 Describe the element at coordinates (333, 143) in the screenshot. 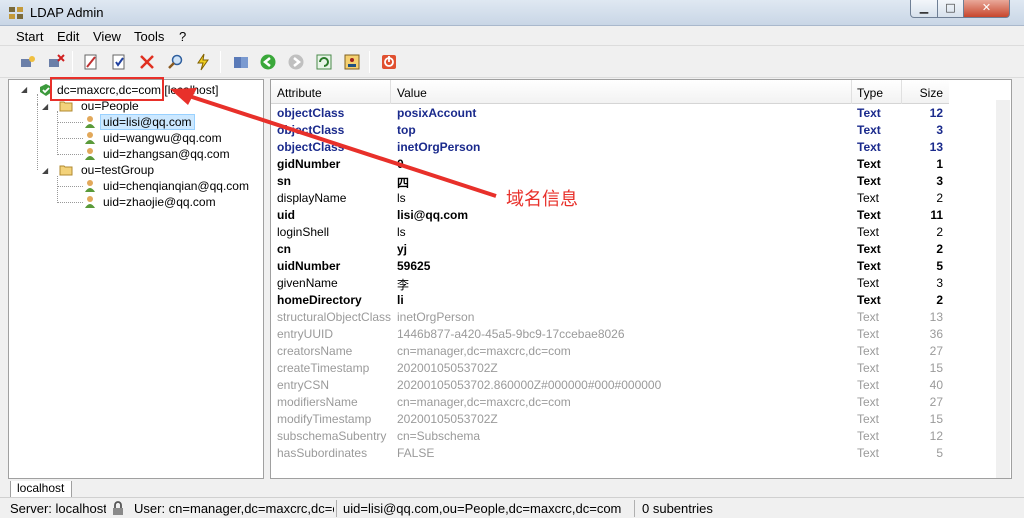

I see `annotation-arrow` at that location.